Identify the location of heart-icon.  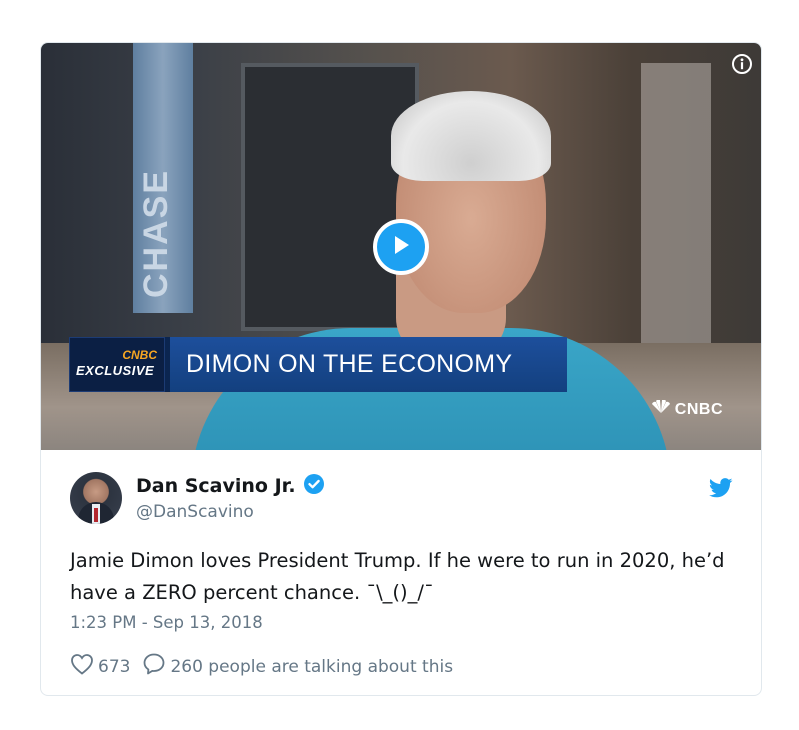
(82, 666).